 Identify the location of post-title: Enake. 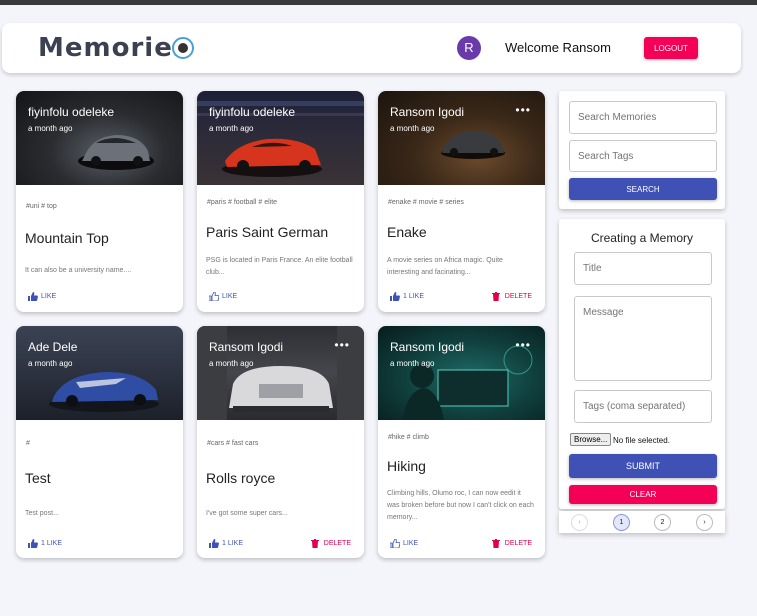
(407, 232).